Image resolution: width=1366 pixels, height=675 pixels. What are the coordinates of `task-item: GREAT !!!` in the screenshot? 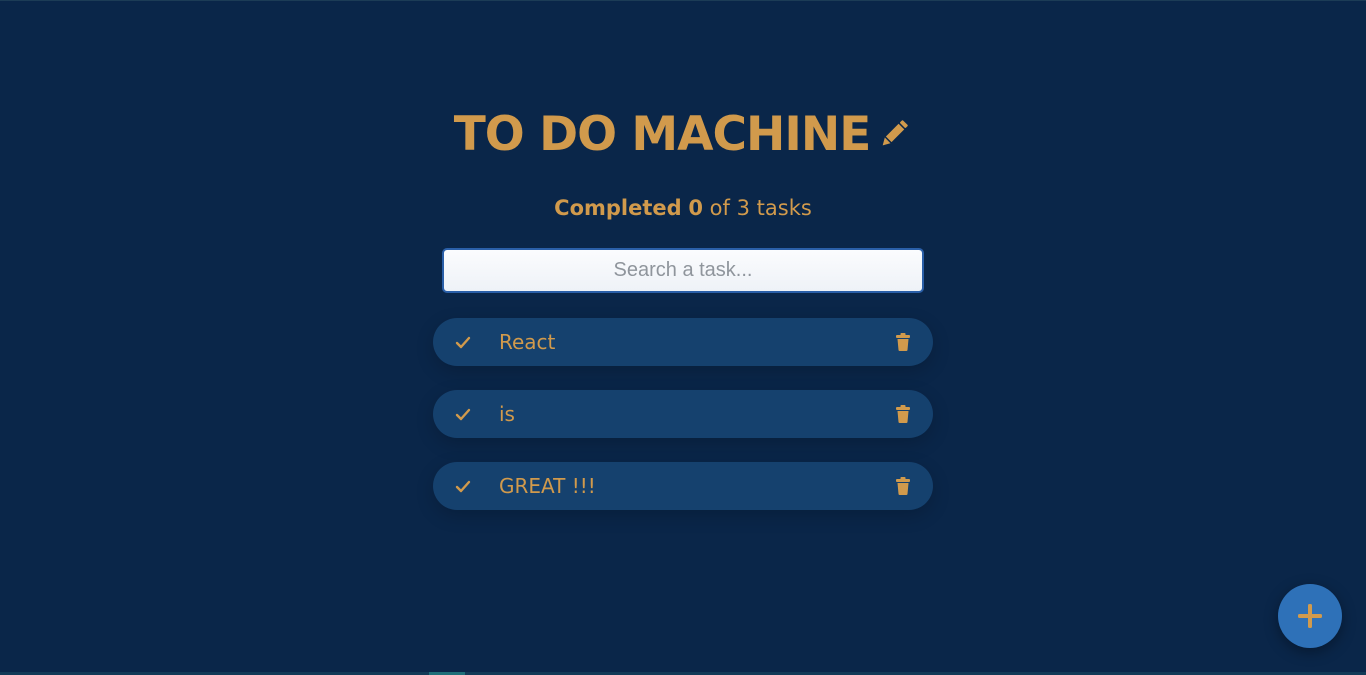 It's located at (683, 486).